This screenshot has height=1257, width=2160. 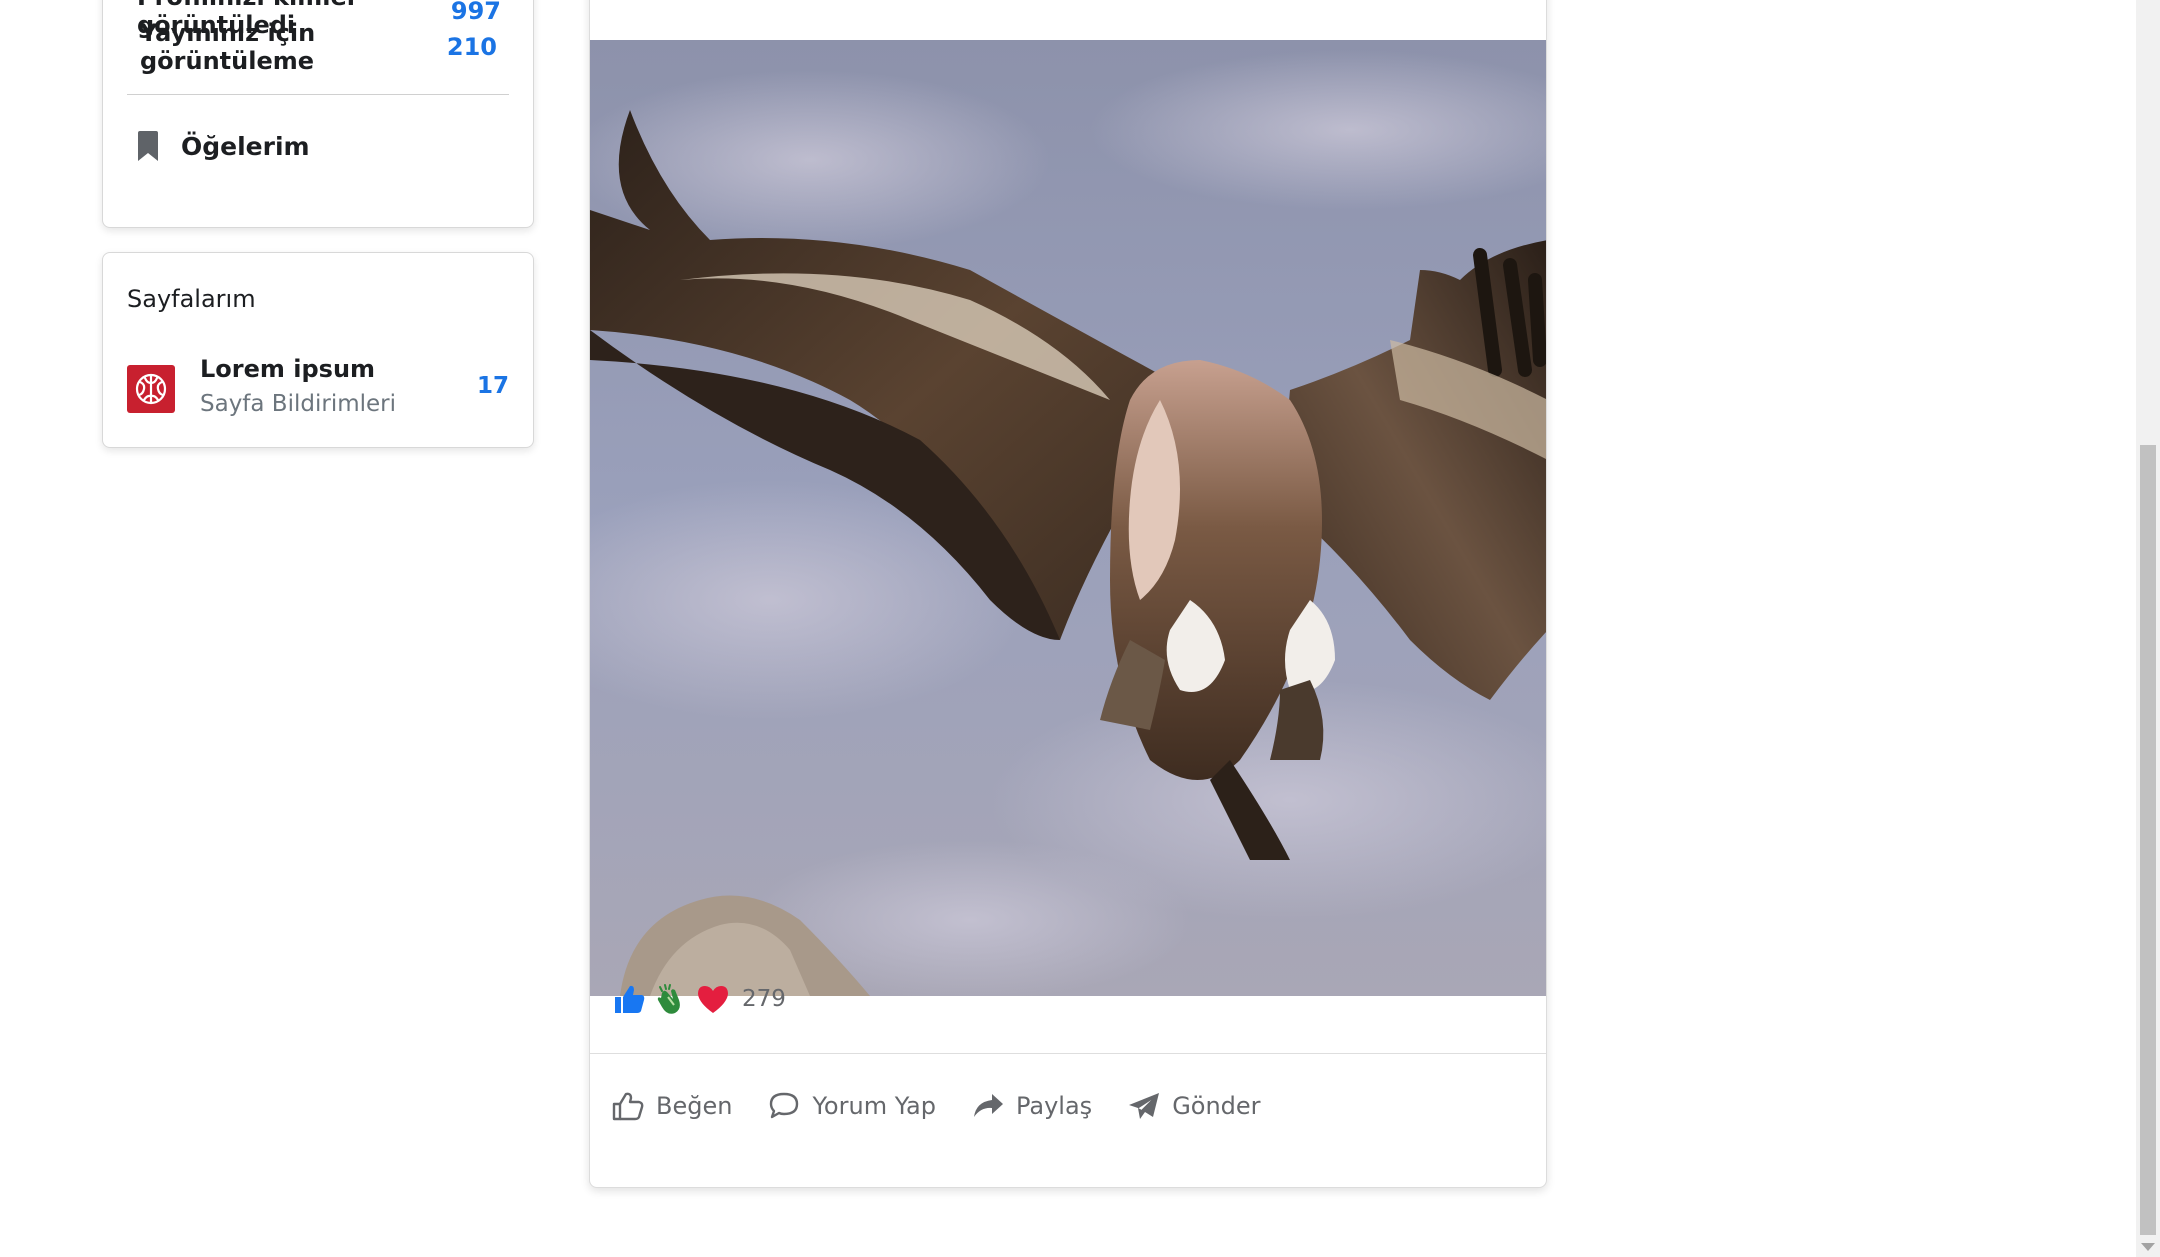 What do you see at coordinates (2148, 1247) in the screenshot?
I see `scroll-down-arrow-icon` at bounding box center [2148, 1247].